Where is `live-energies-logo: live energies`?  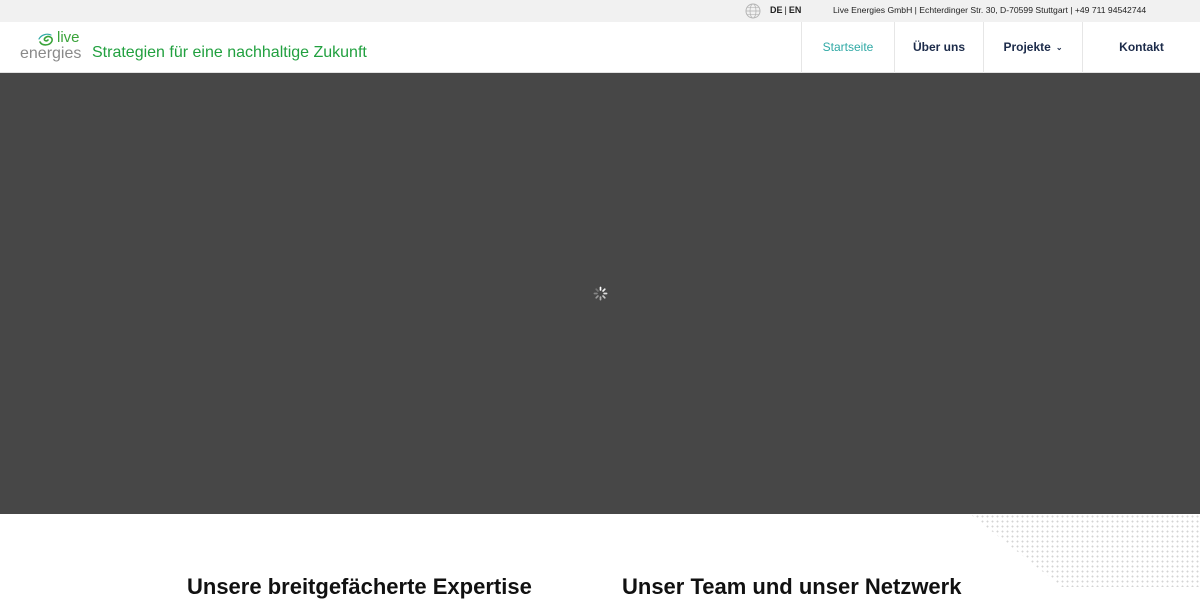
live-energies-logo: live energies is located at coordinates (53, 47).